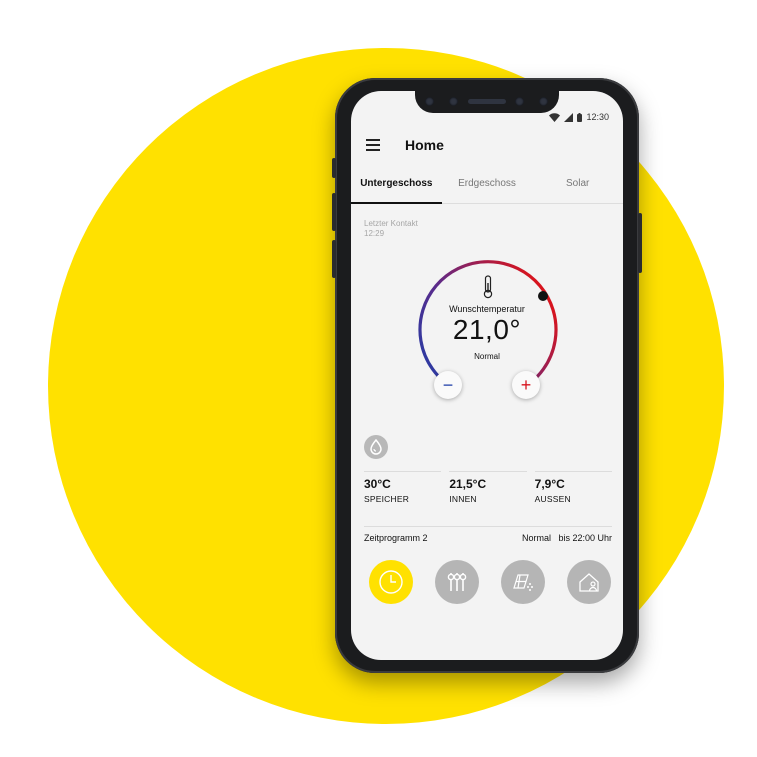 The width and height of the screenshot is (757, 757). What do you see at coordinates (396, 189) in the screenshot?
I see `tab-untergeschoss: Untergeschoss` at bounding box center [396, 189].